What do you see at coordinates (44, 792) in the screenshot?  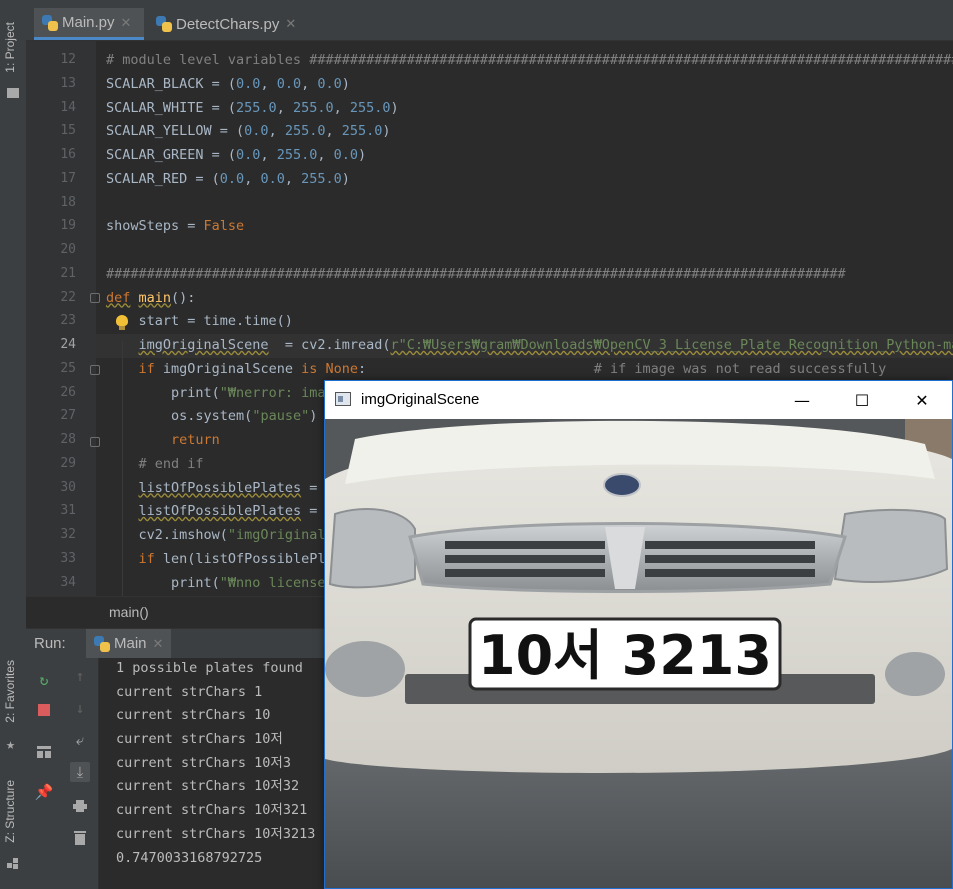 I see `pin-icon: 📌` at bounding box center [44, 792].